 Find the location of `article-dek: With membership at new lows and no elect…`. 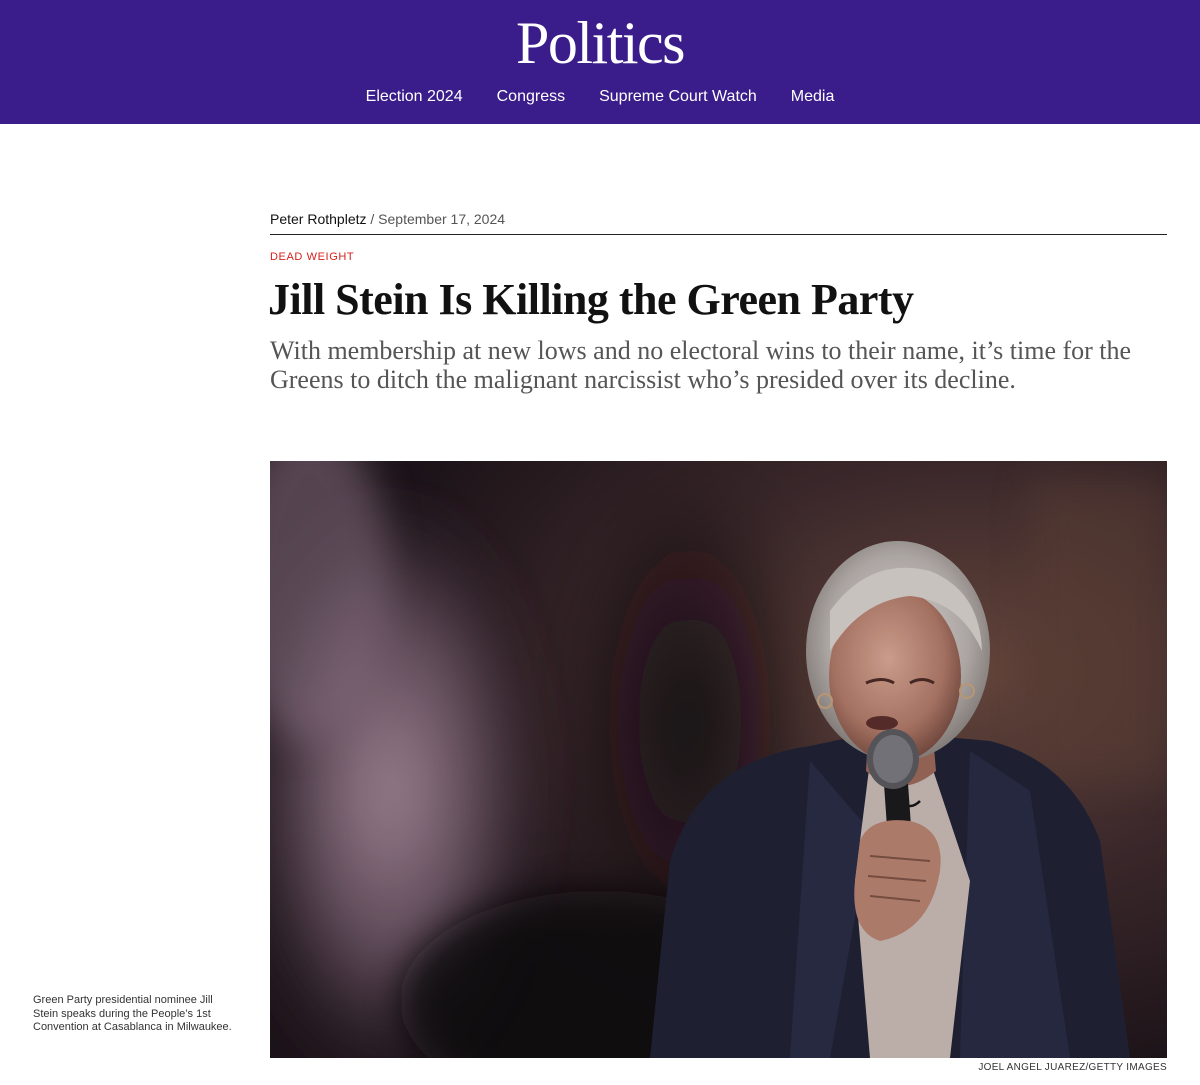

article-dek: With membership at new lows and no elect… is located at coordinates (701, 365).